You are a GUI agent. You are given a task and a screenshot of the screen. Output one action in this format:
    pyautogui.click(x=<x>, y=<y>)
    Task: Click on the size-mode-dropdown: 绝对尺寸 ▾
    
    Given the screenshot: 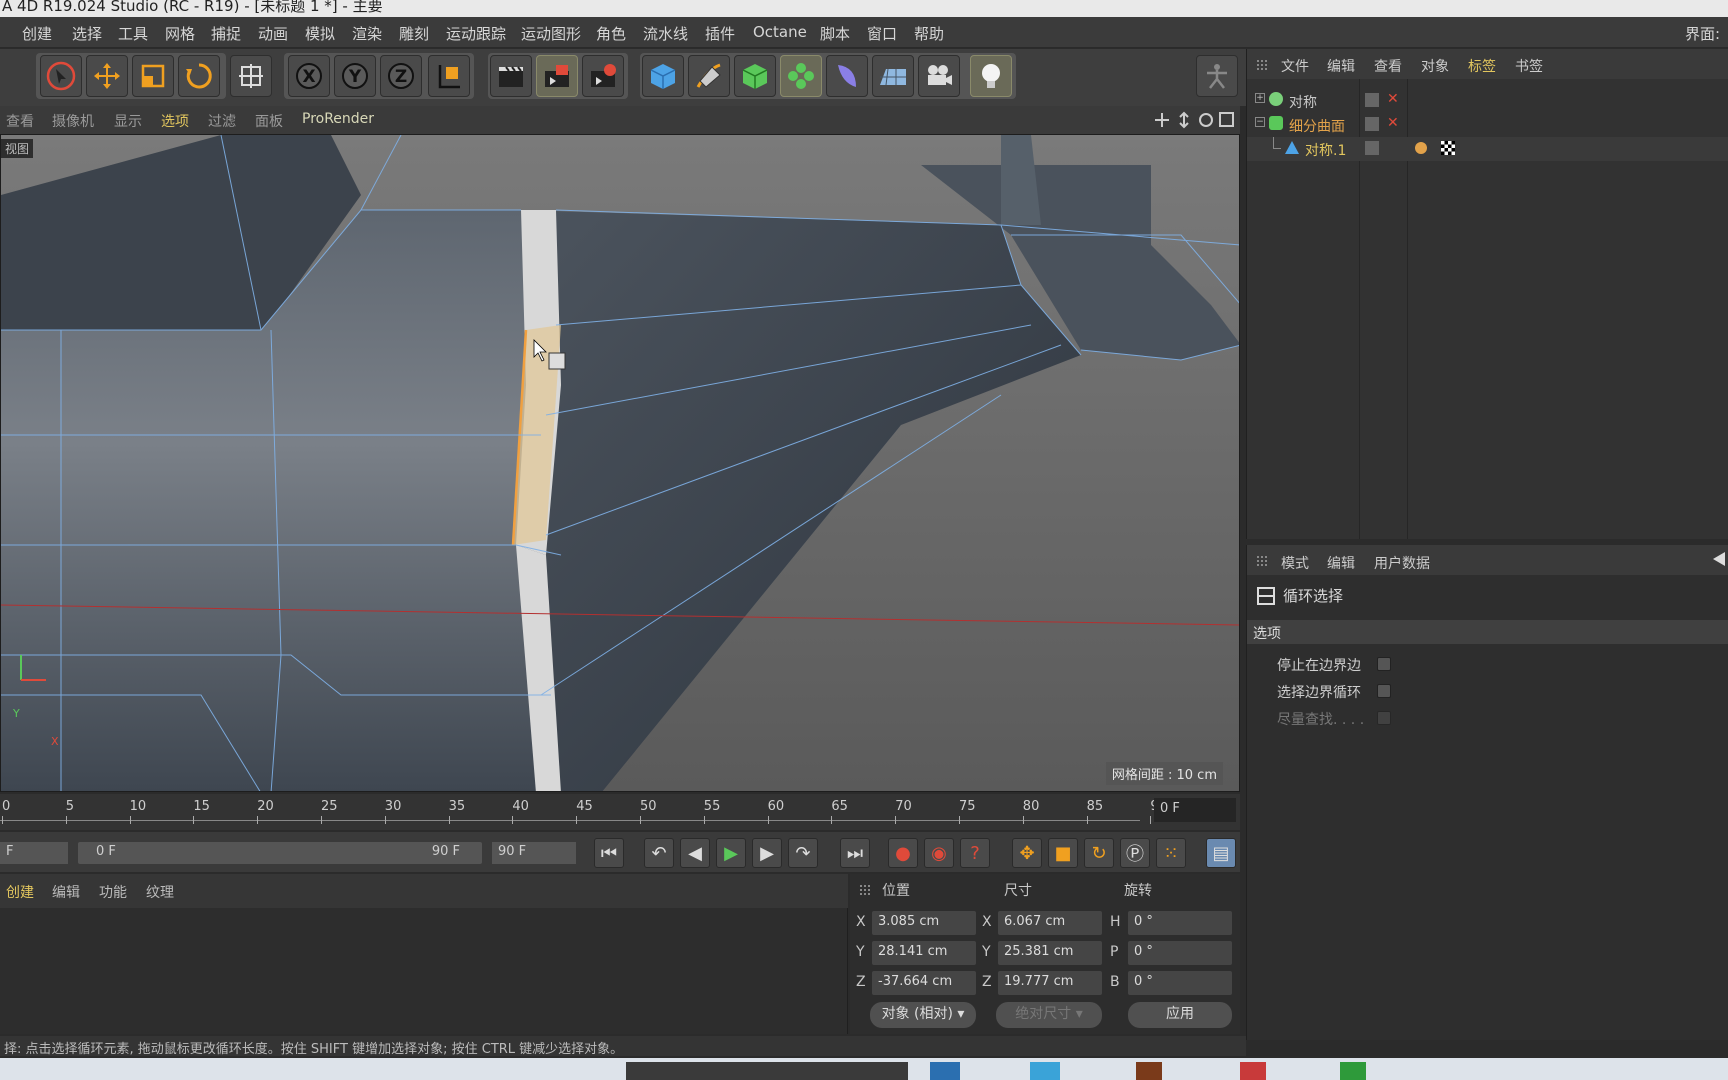 What is the action you would take?
    pyautogui.click(x=1049, y=1015)
    